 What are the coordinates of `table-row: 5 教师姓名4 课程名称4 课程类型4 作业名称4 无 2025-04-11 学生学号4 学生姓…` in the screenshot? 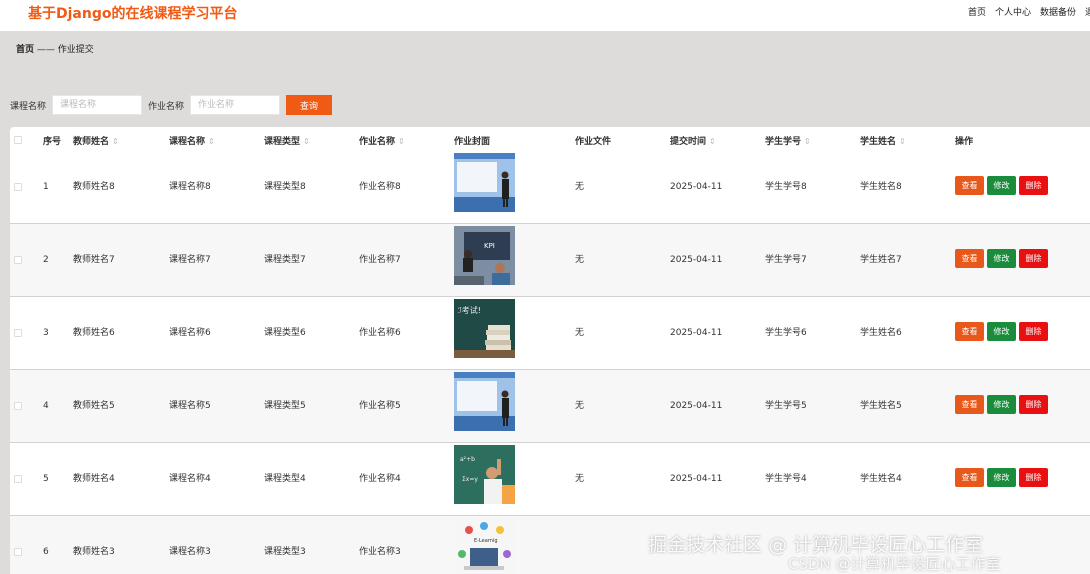 It's located at (550, 479).